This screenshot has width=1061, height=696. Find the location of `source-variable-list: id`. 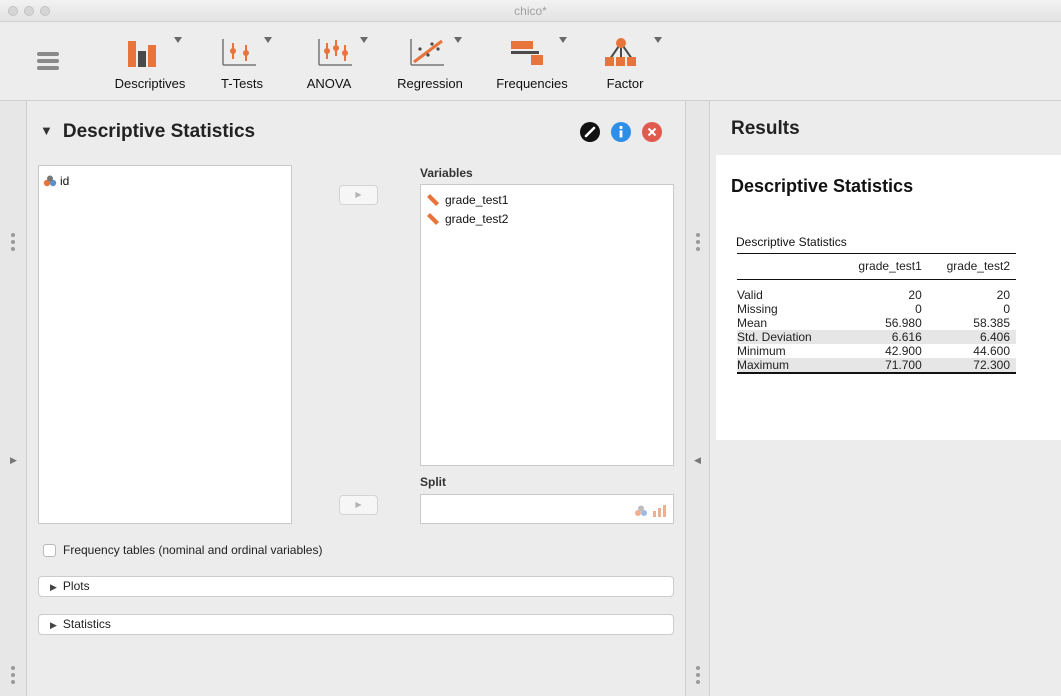

source-variable-list: id is located at coordinates (165, 344).